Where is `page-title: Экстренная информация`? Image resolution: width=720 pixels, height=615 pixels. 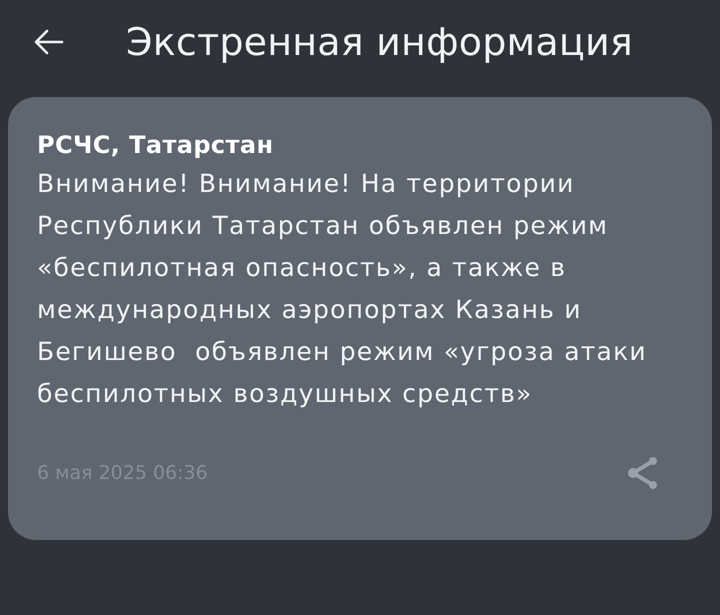
page-title: Экстренная информация is located at coordinates (379, 42).